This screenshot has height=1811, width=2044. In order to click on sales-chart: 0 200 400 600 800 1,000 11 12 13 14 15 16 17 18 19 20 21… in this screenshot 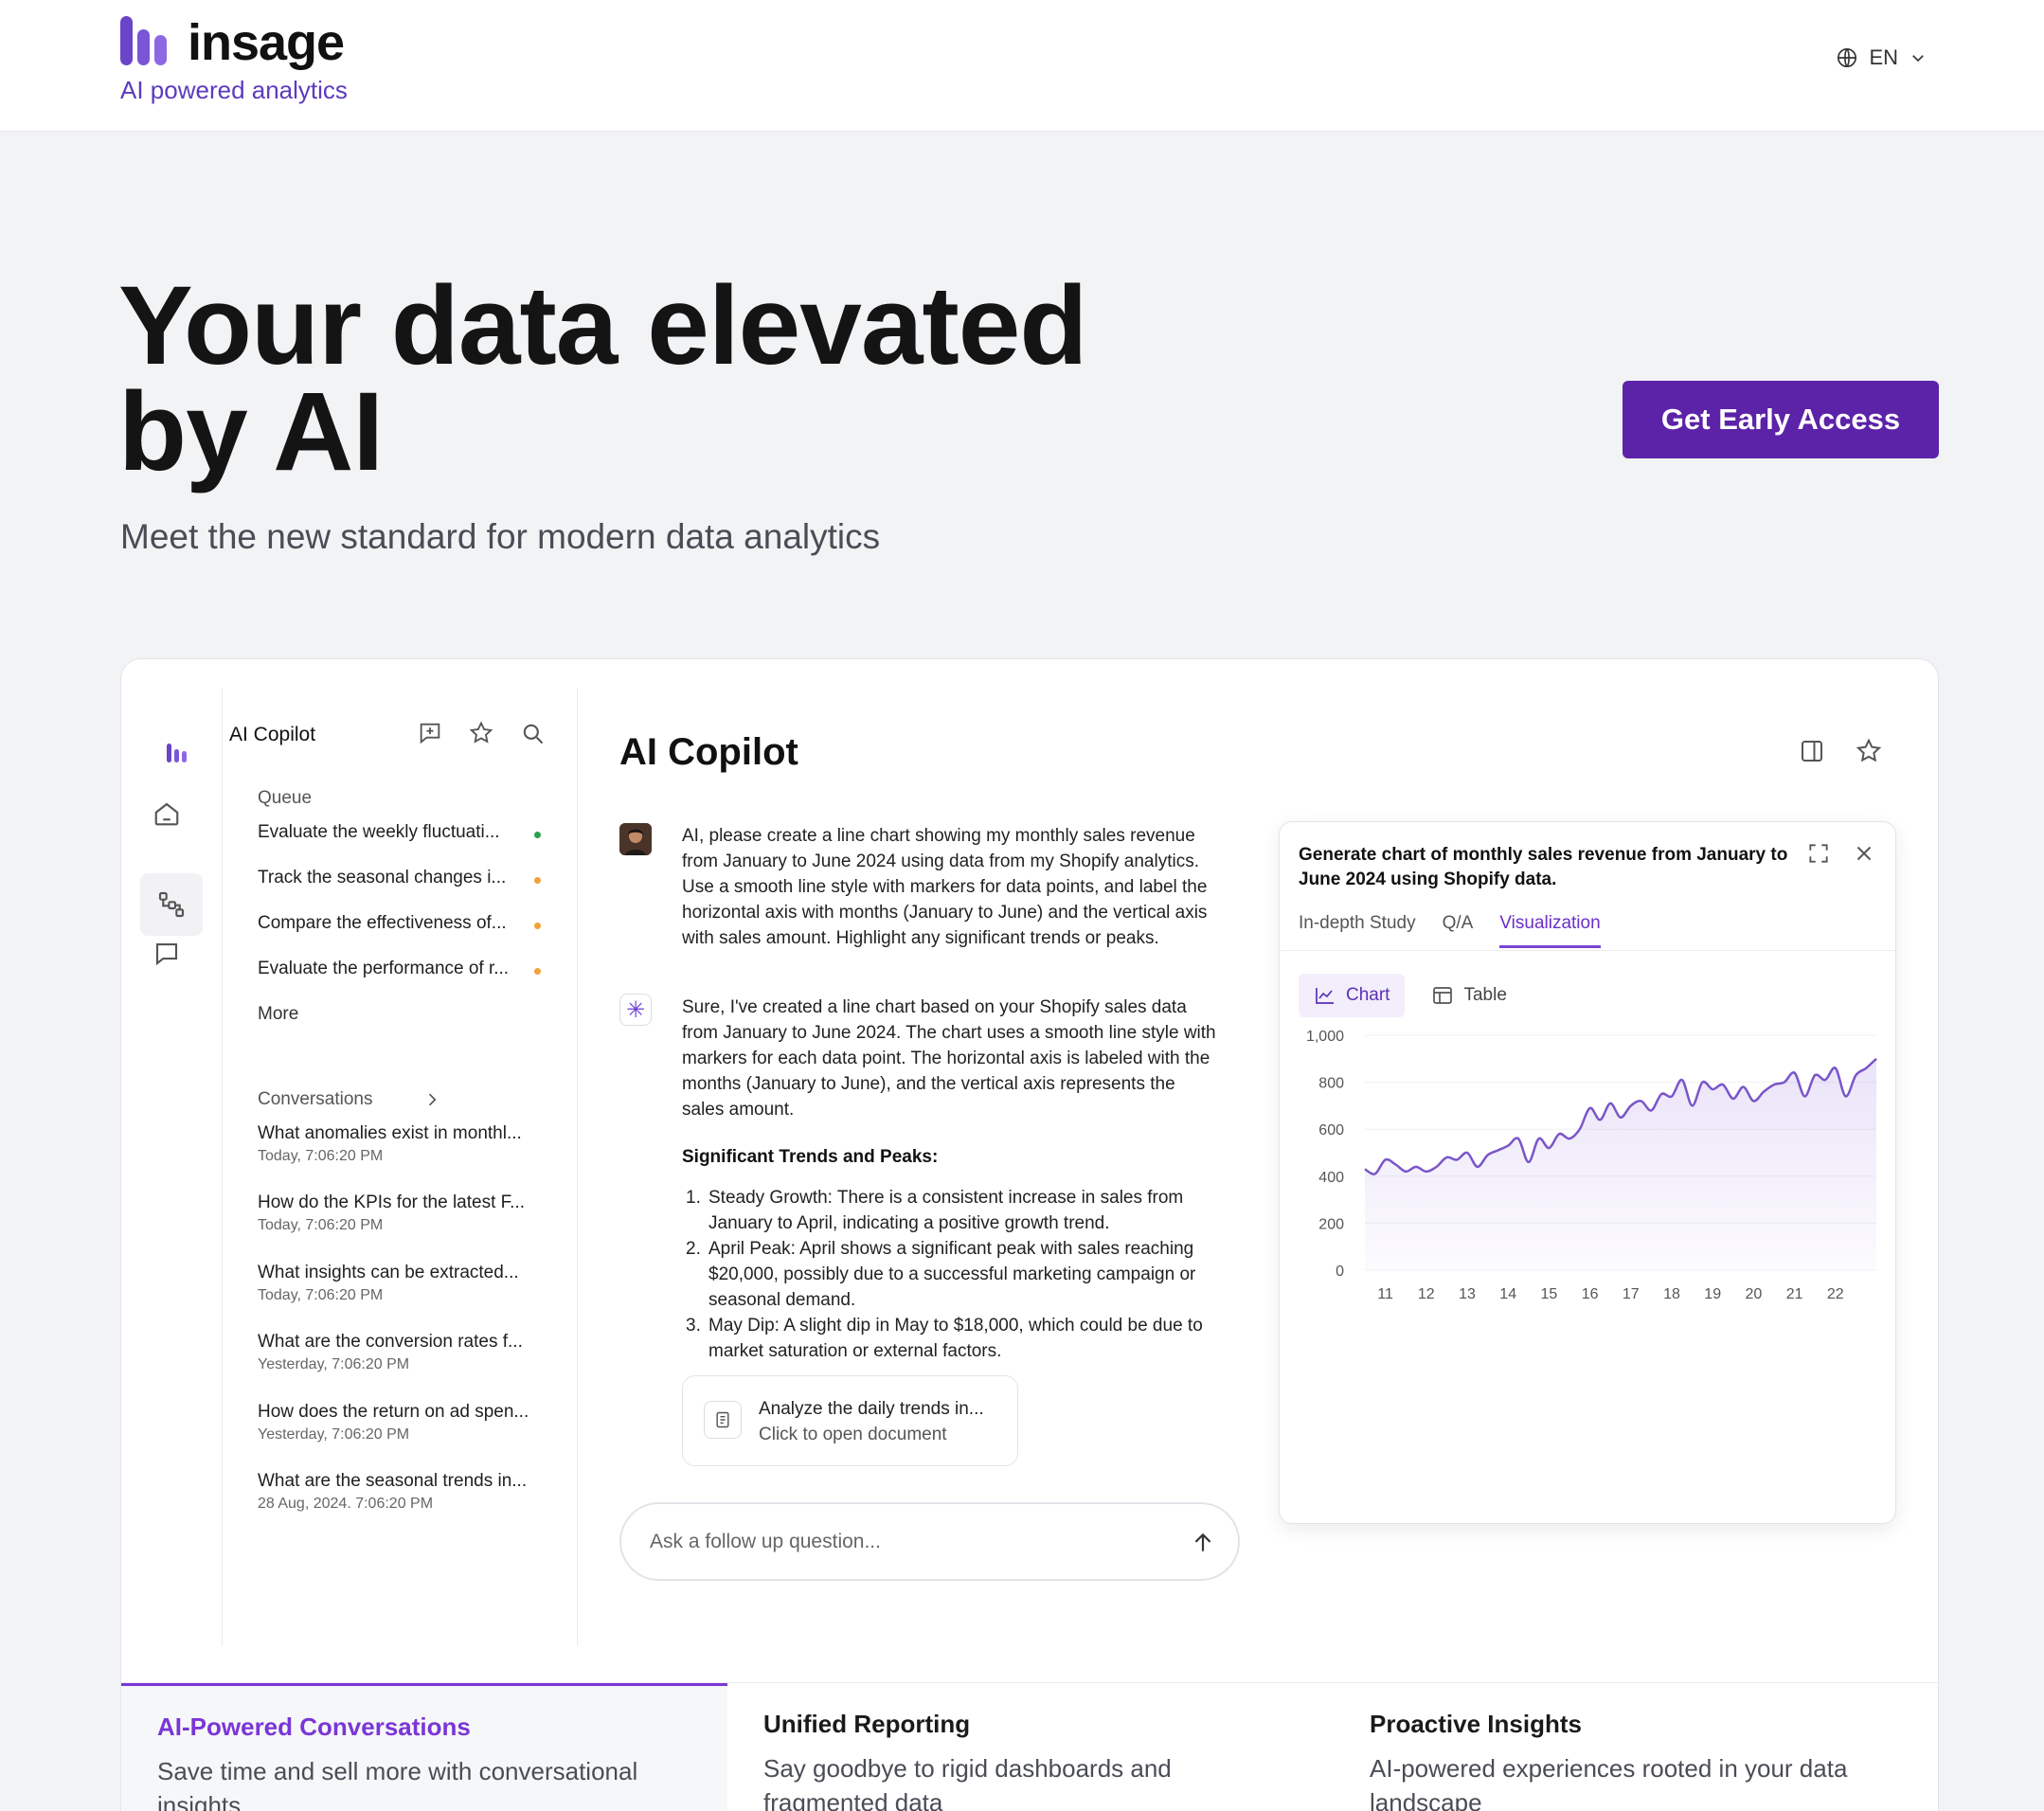, I will do `click(1591, 1164)`.